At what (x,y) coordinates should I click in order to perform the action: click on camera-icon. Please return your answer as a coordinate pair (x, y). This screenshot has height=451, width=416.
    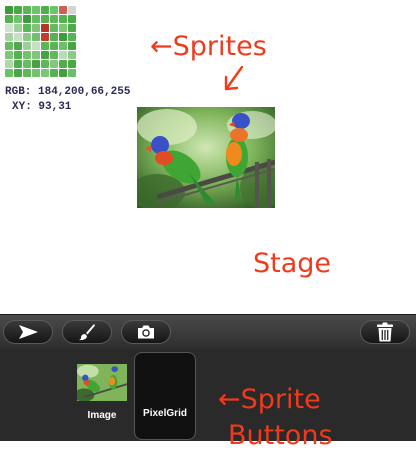
    Looking at the image, I should click on (146, 332).